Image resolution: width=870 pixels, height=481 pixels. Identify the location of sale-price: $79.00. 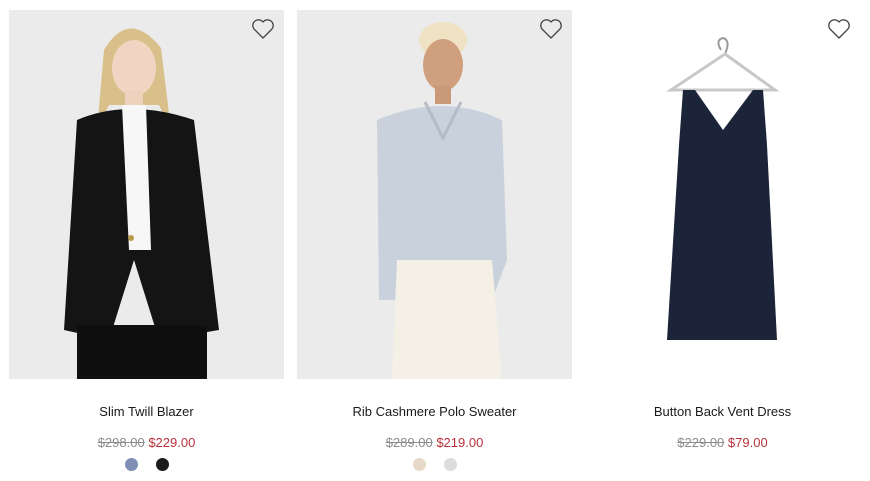
(747, 442).